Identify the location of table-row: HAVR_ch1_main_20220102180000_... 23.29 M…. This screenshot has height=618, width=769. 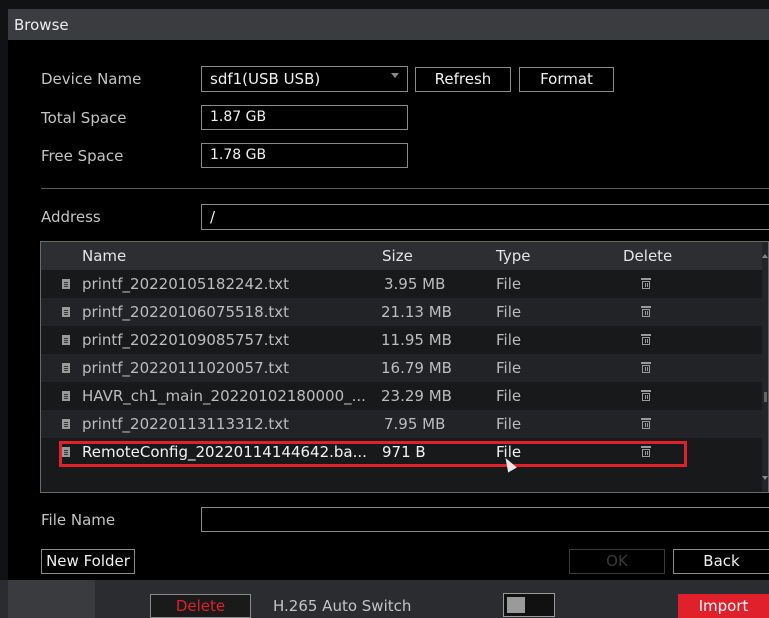
(404, 396).